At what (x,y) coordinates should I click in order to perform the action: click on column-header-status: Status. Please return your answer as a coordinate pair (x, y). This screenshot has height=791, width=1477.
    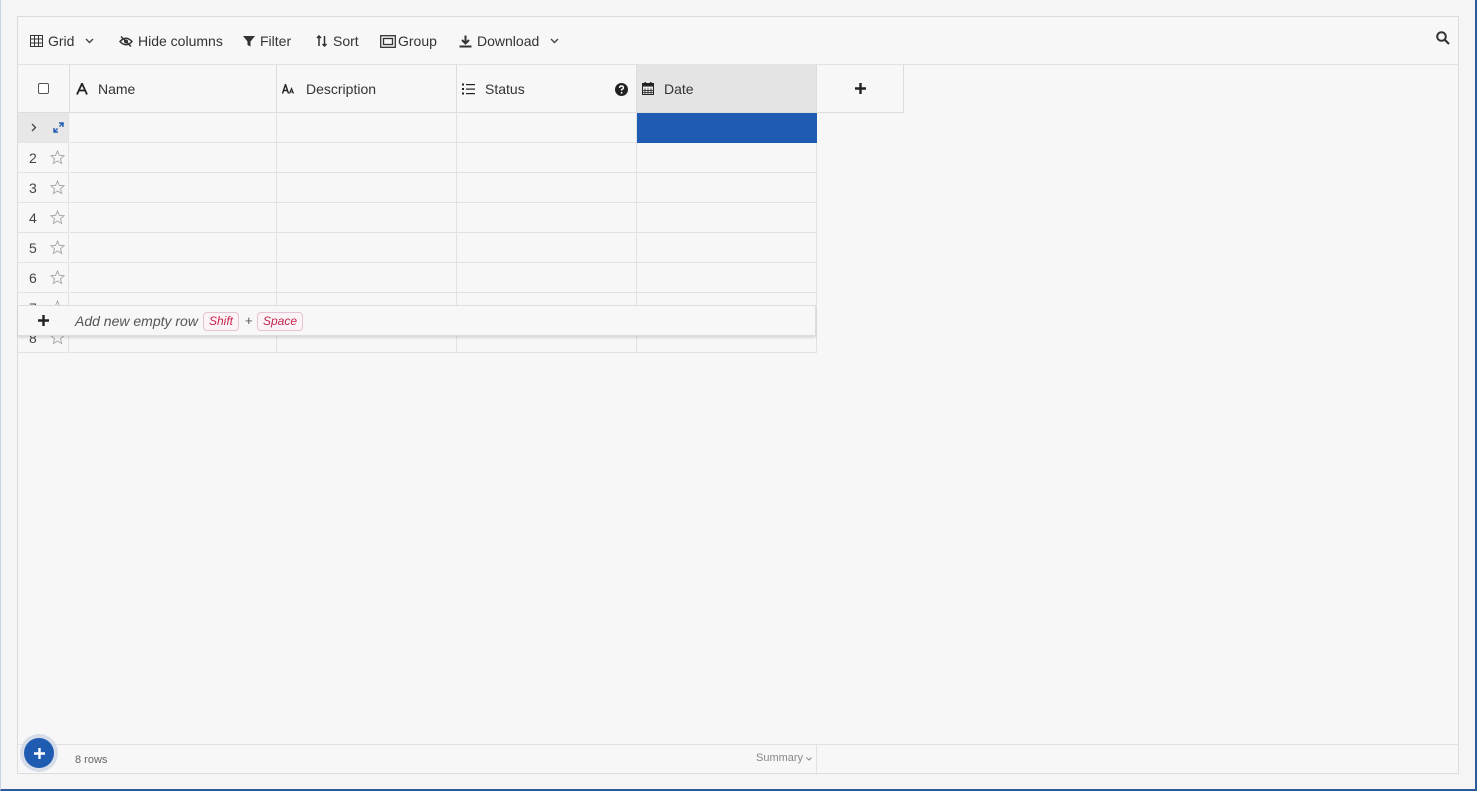
    Looking at the image, I should click on (547, 89).